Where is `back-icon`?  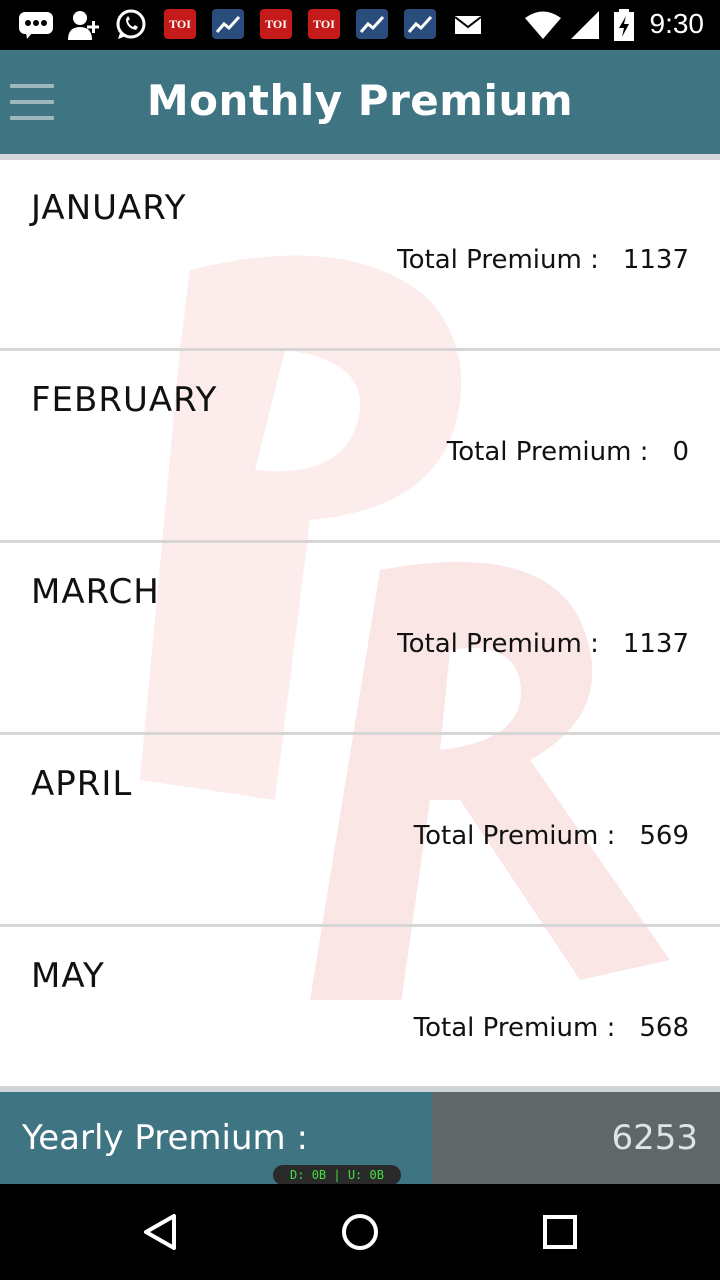
back-icon is located at coordinates (160, 1232).